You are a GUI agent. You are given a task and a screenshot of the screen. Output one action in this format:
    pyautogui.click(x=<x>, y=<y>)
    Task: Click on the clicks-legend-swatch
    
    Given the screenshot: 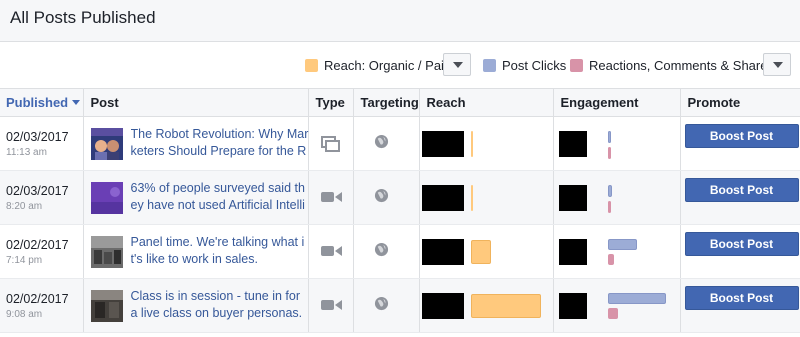 What is the action you would take?
    pyautogui.click(x=489, y=65)
    